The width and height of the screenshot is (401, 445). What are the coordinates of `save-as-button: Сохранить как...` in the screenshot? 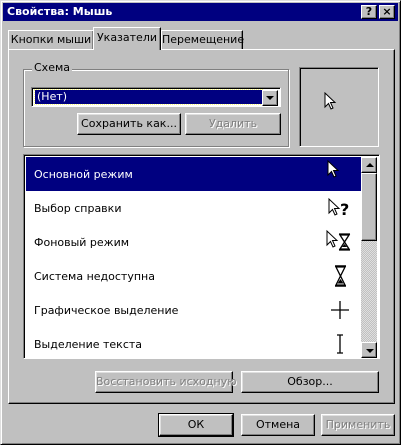 It's located at (129, 124).